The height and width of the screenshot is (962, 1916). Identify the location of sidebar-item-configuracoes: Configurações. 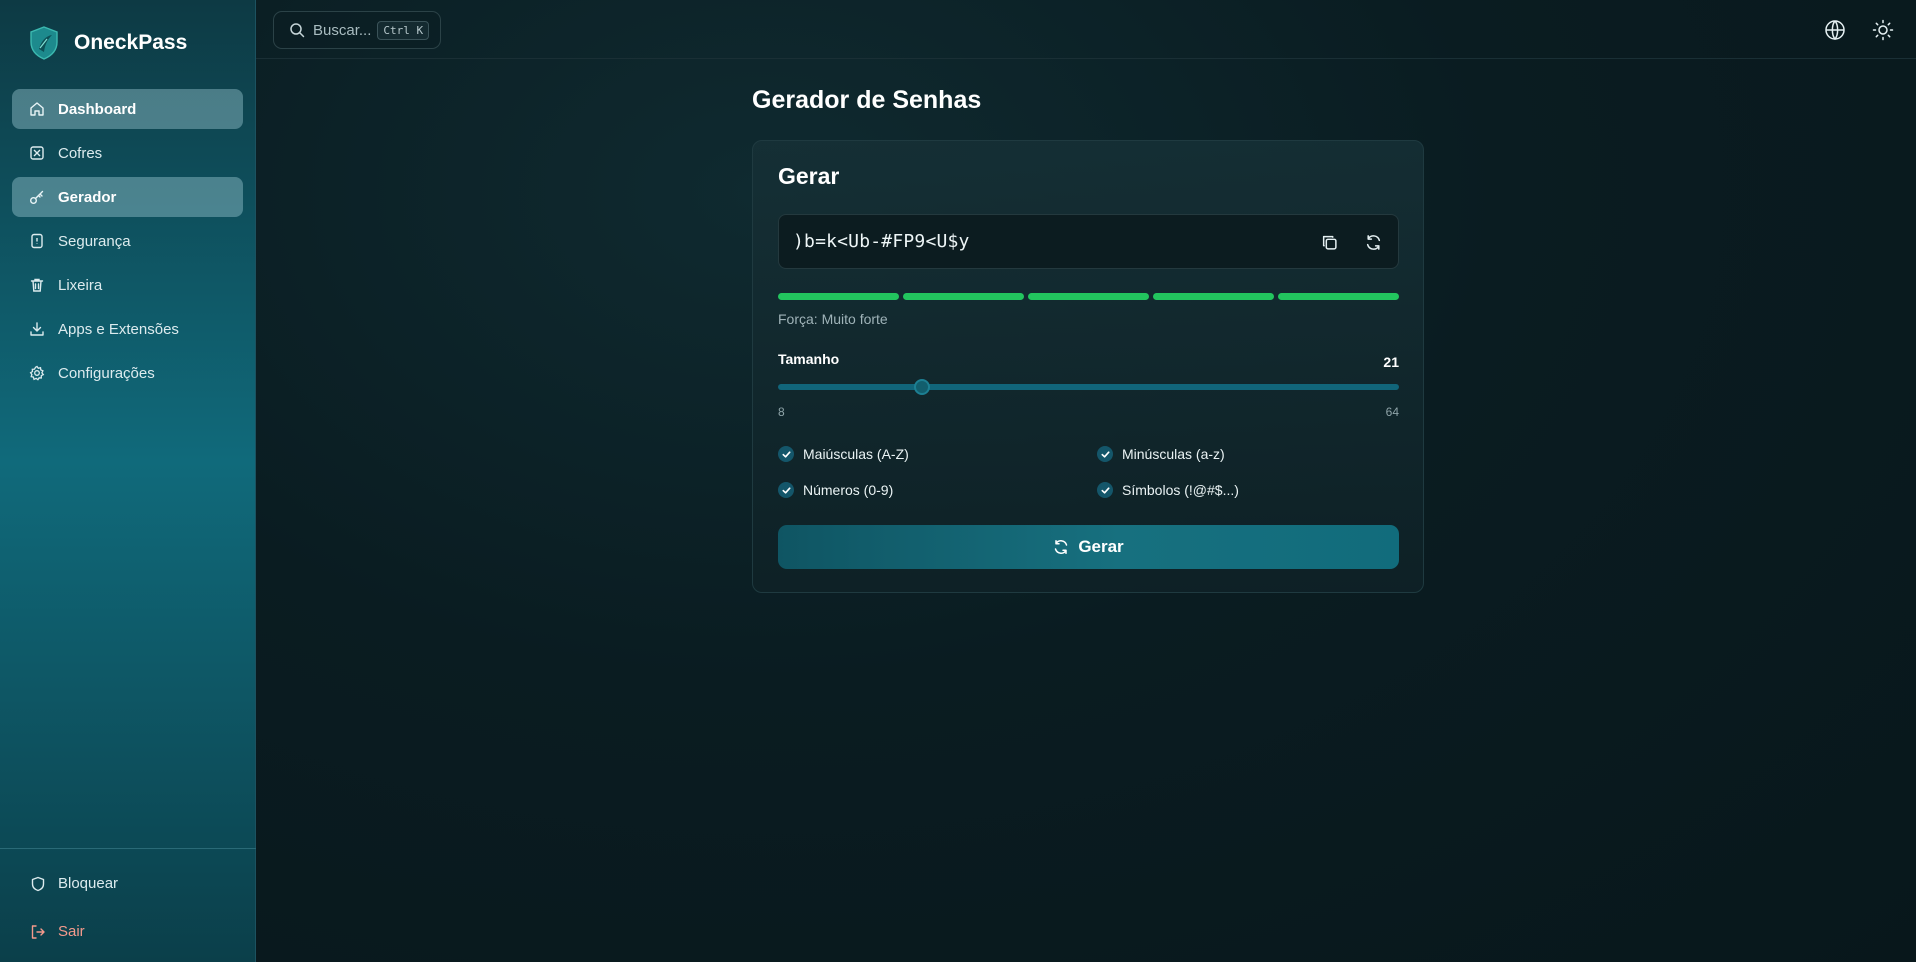
(127, 373).